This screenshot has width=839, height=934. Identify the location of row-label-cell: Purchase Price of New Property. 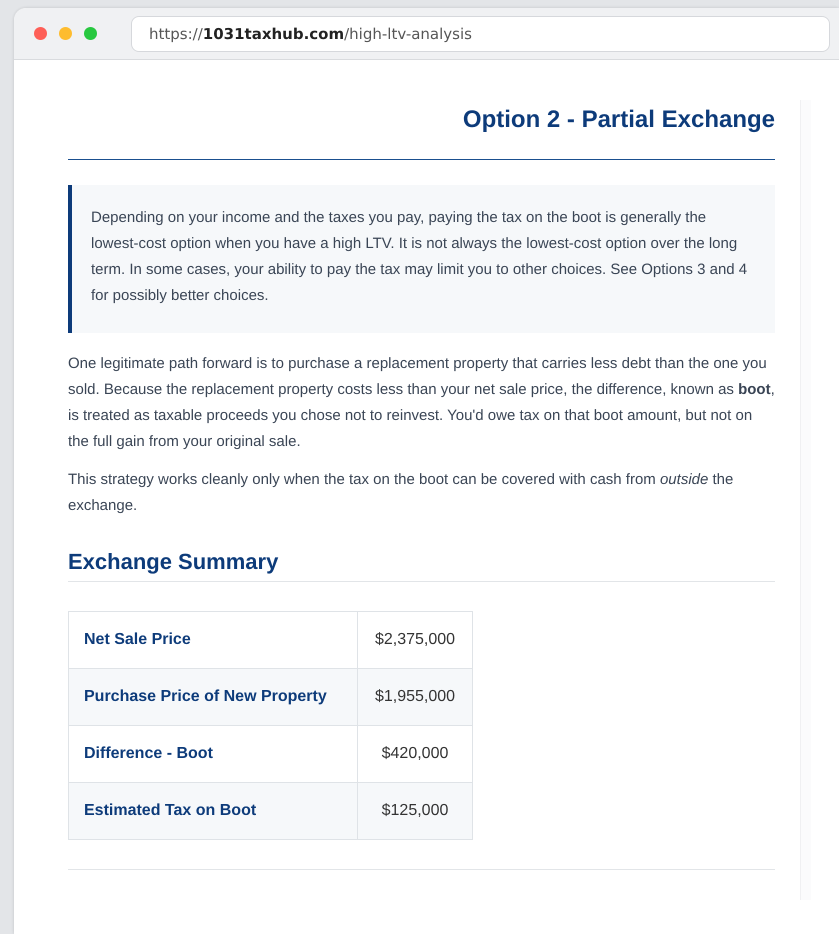
(213, 697).